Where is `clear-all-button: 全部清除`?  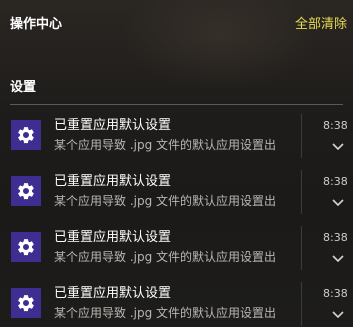
clear-all-button: 全部清除 is located at coordinates (321, 25).